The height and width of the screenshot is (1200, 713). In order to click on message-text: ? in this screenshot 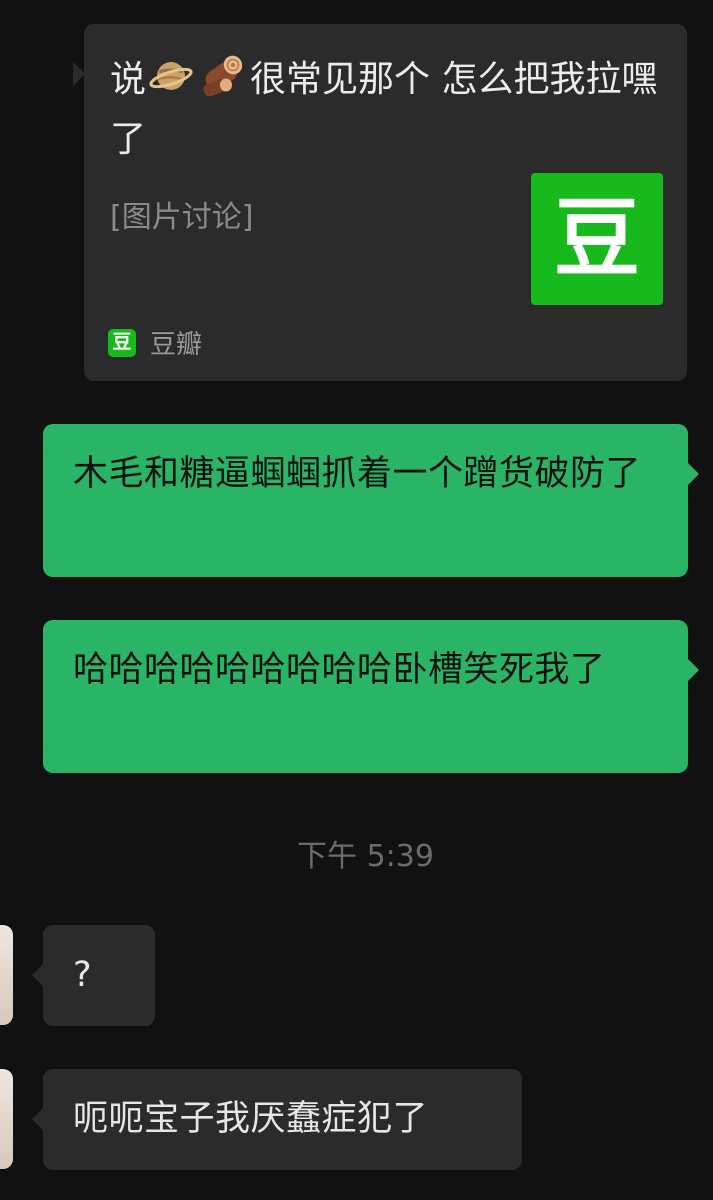, I will do `click(83, 975)`.